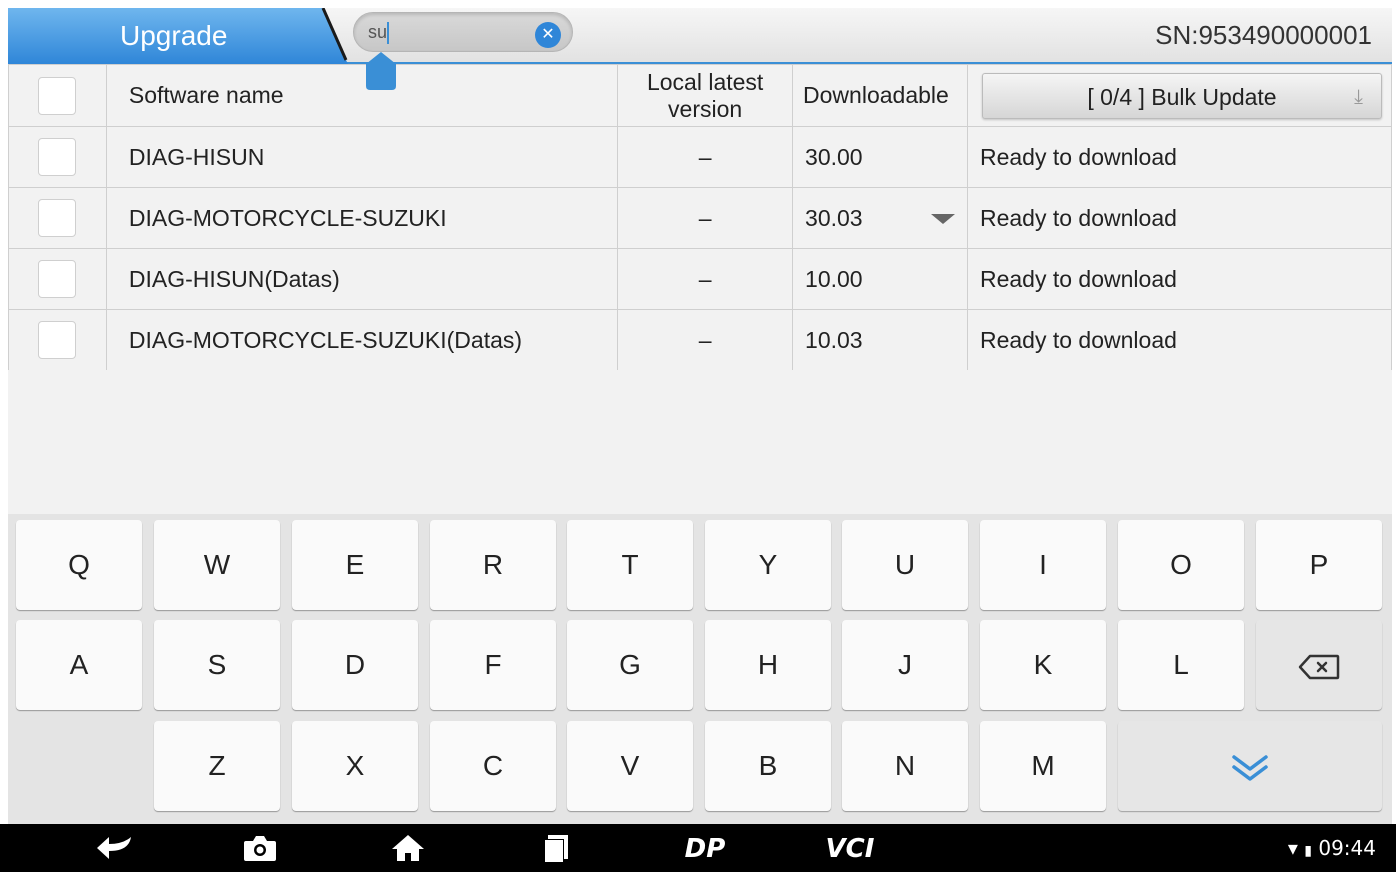 Image resolution: width=1396 pixels, height=872 pixels. I want to click on bulk-update-label: [ 0/4 ] Bulk Update, so click(1182, 96).